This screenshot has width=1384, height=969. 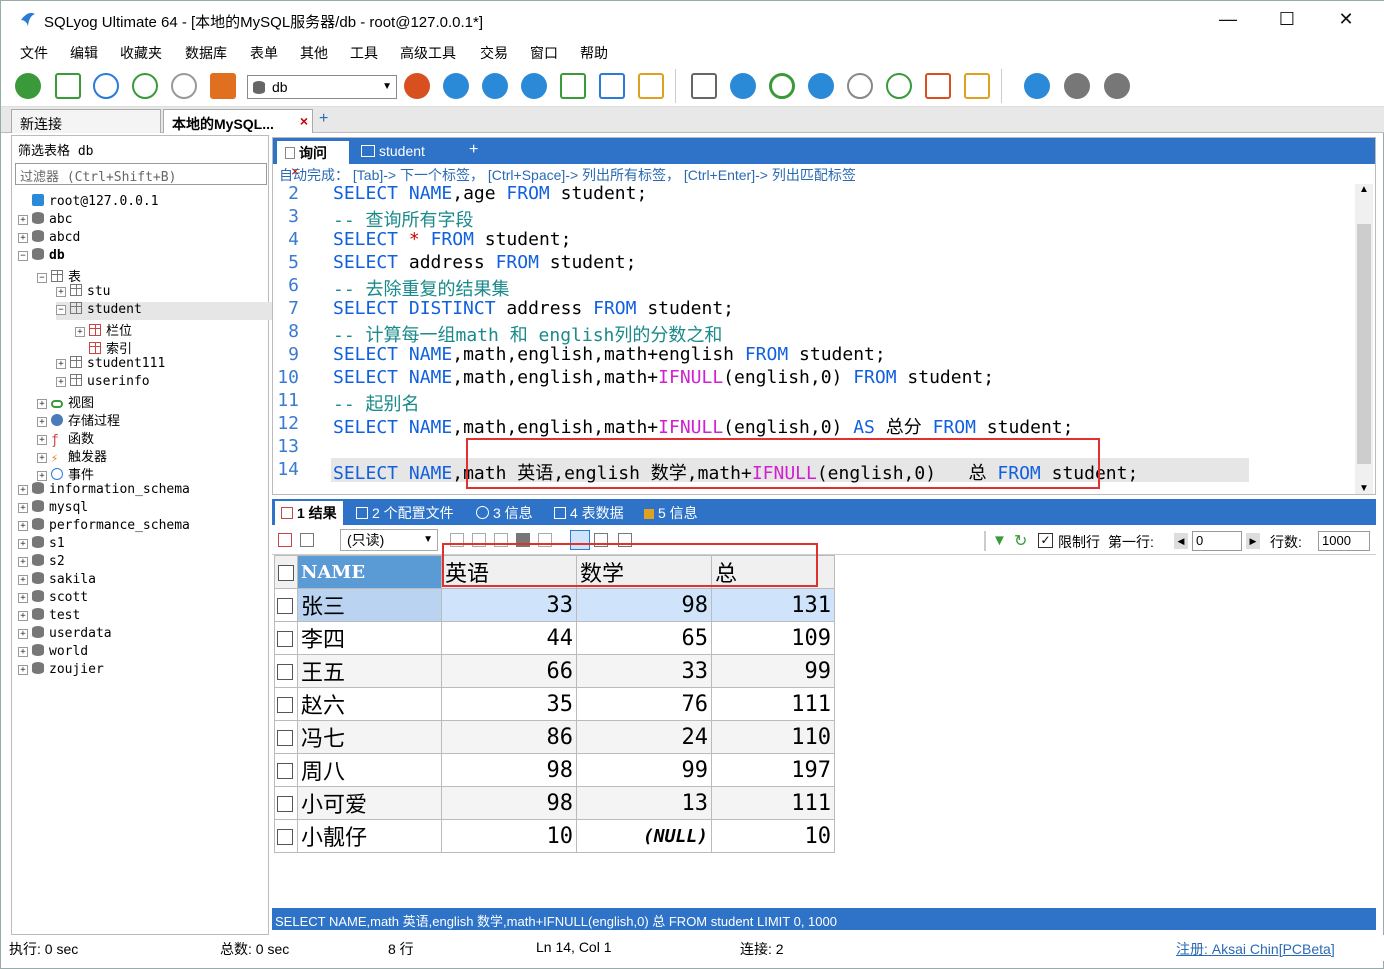 I want to click on table-row: 冯七 86 24 110, so click(x=554, y=737).